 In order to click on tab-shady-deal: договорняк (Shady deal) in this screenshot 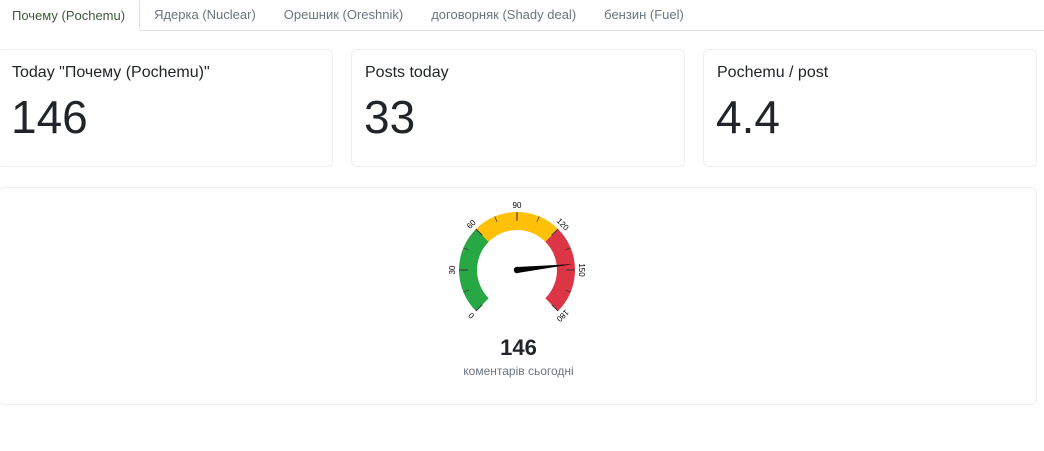, I will do `click(503, 15)`.